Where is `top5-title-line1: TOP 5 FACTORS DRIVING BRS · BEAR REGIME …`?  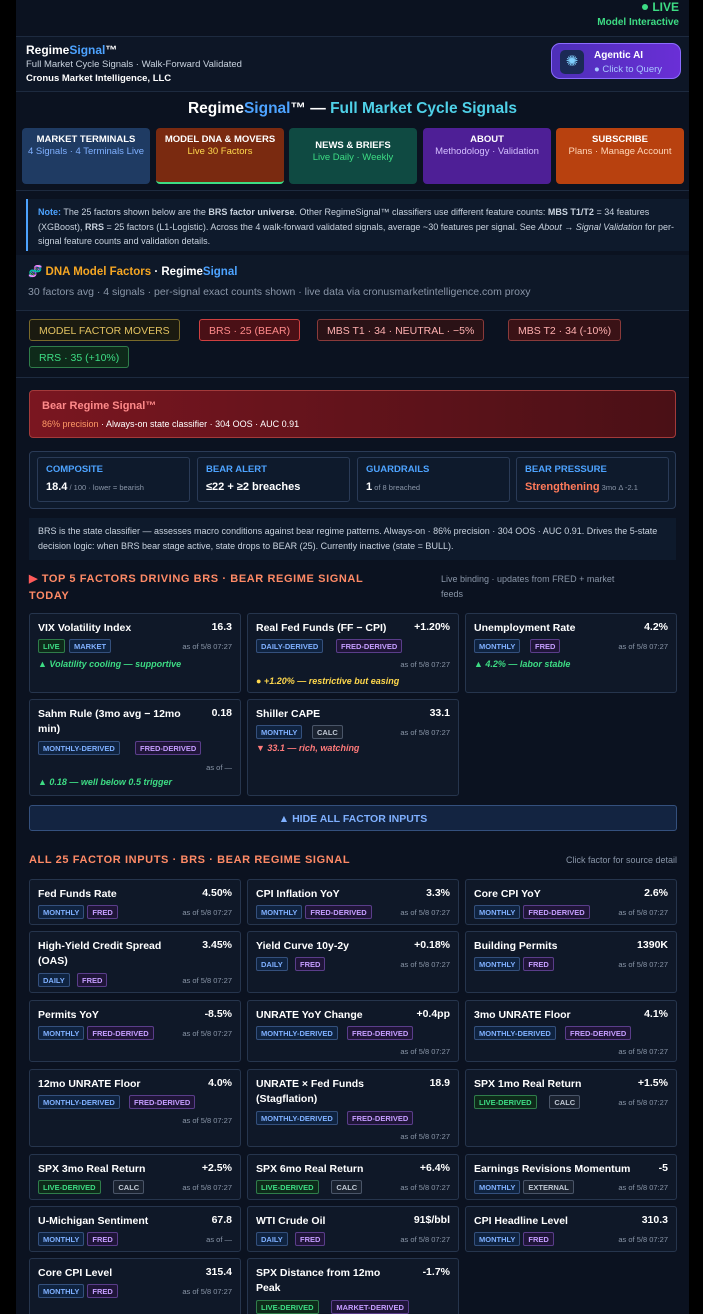 top5-title-line1: TOP 5 FACTORS DRIVING BRS · BEAR REGIME … is located at coordinates (201, 579).